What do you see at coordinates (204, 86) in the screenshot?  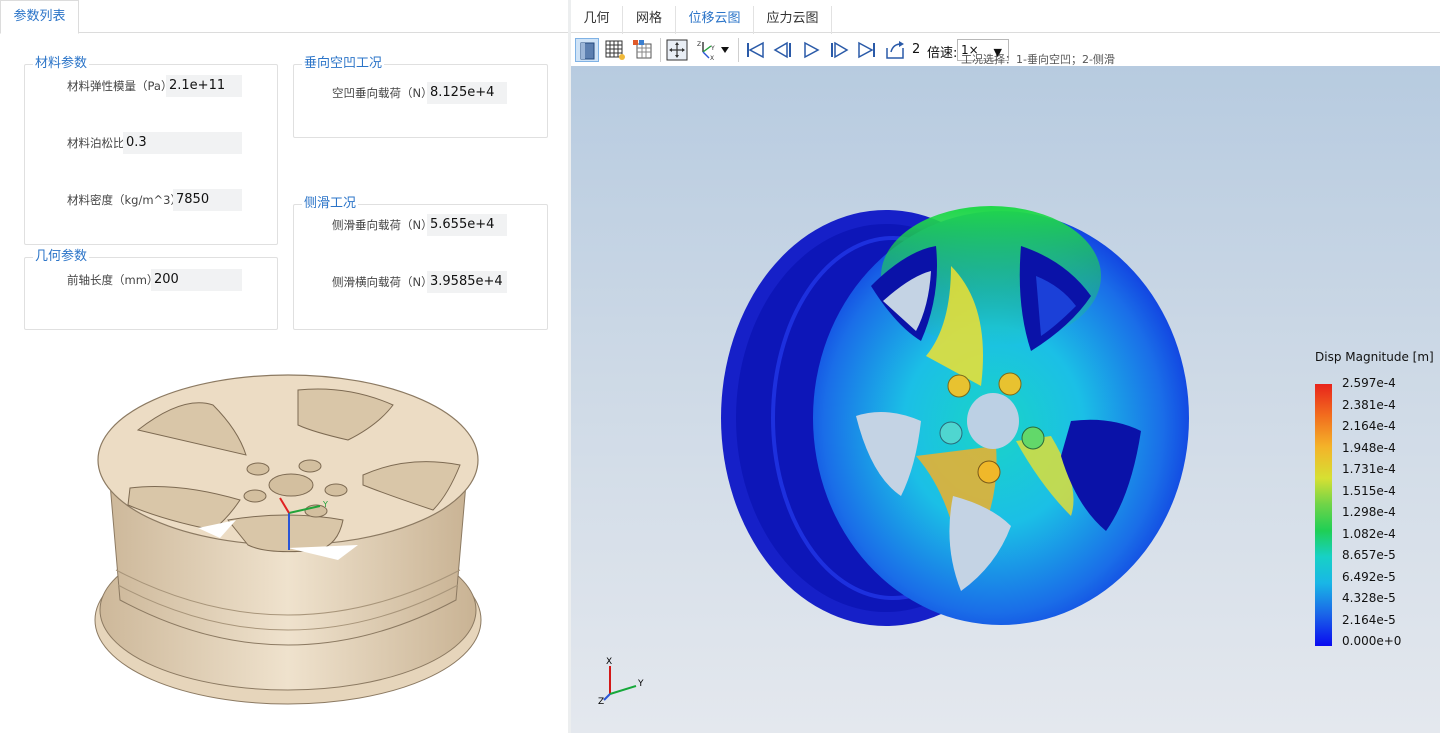 I see `elastic-modulus-input` at bounding box center [204, 86].